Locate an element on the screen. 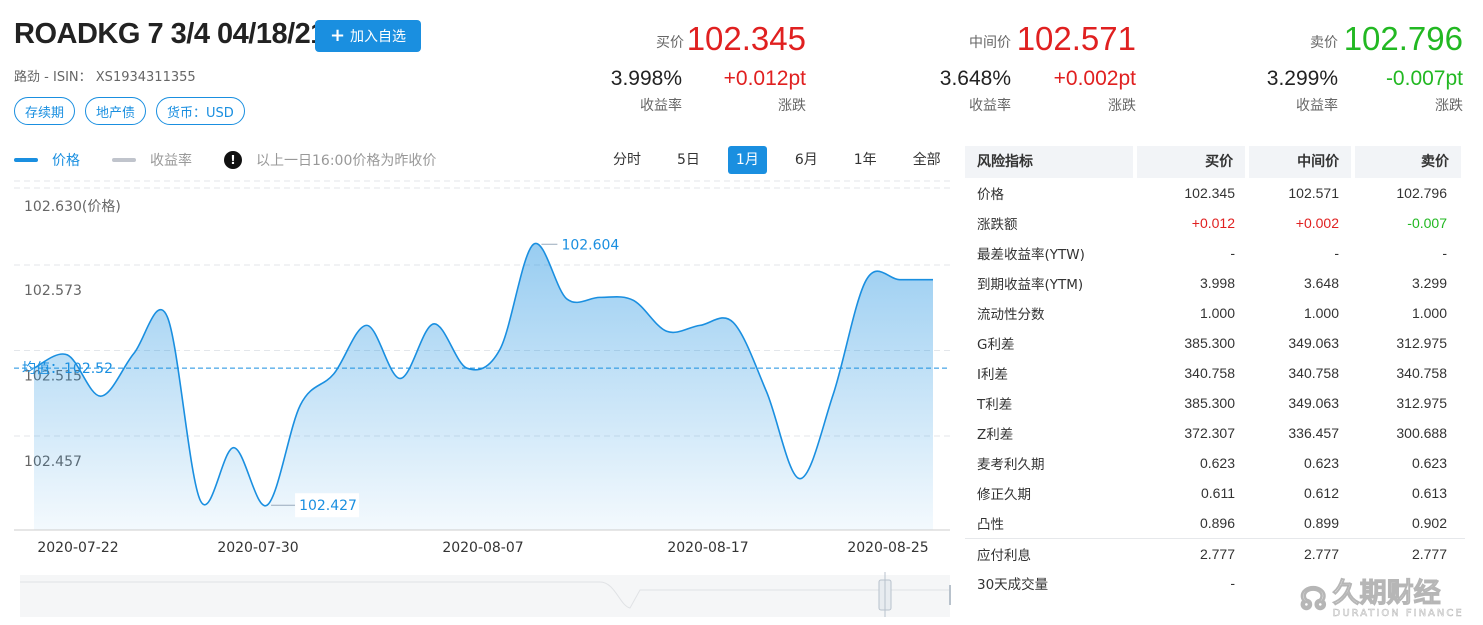 The height and width of the screenshot is (625, 1483). header-ask: 卖价 is located at coordinates (1408, 162).